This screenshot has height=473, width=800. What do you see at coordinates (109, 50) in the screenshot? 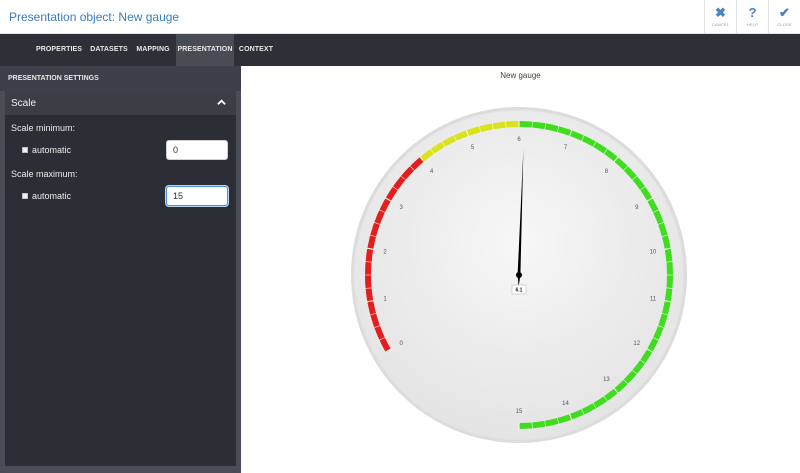
I see `tab-datasets: DATASETS` at bounding box center [109, 50].